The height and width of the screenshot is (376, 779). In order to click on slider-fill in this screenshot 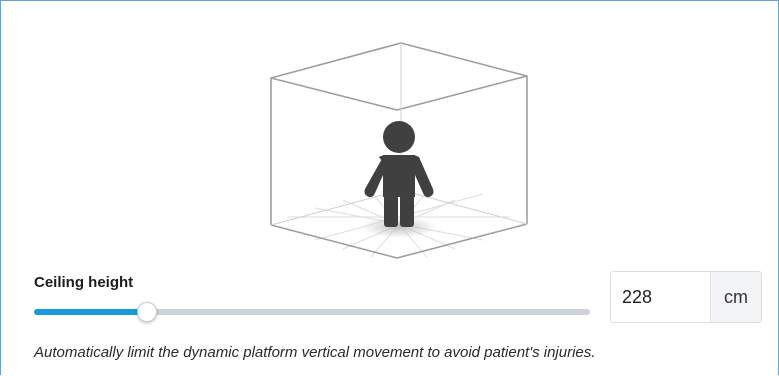, I will do `click(90, 312)`.